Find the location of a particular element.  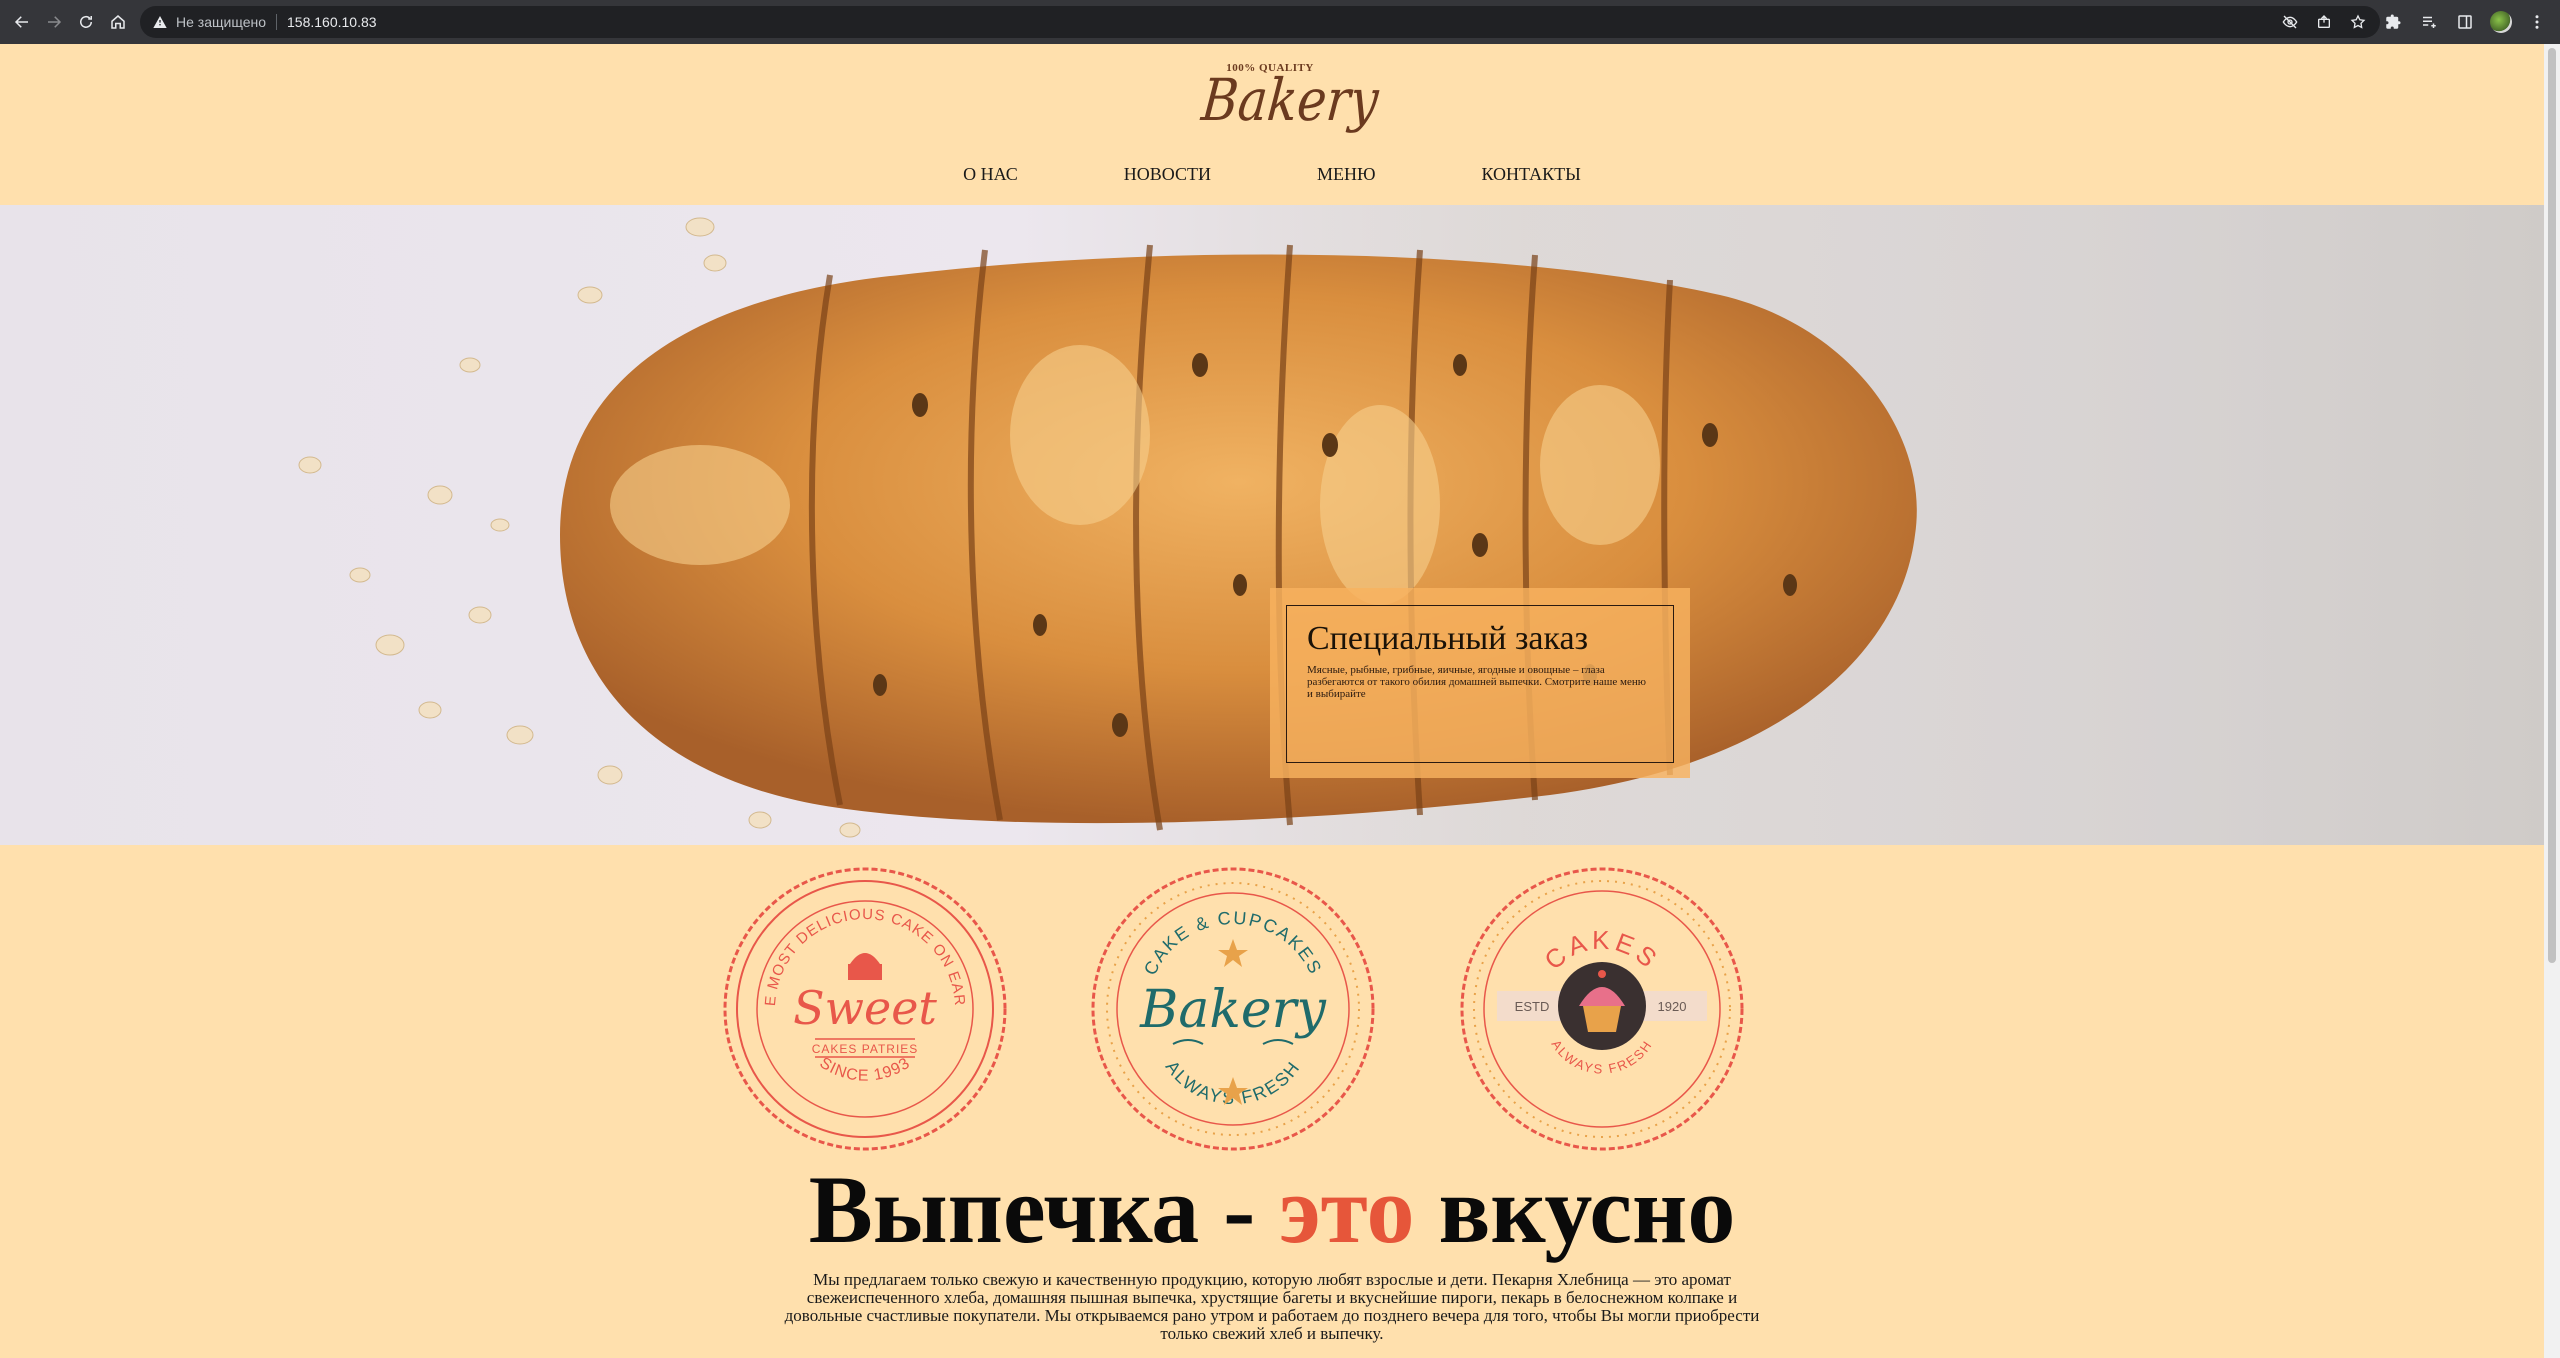

security-label: Не защищено is located at coordinates (221, 22).